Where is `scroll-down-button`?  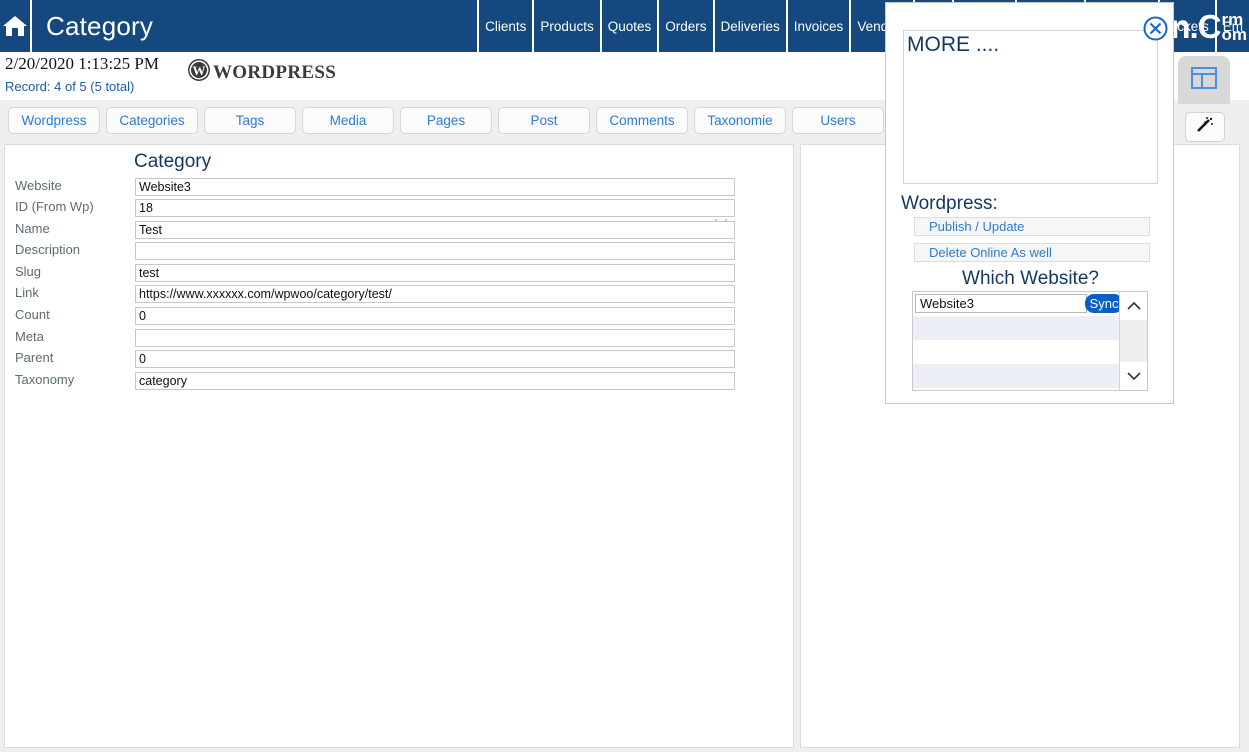 scroll-down-button is located at coordinates (1133, 376).